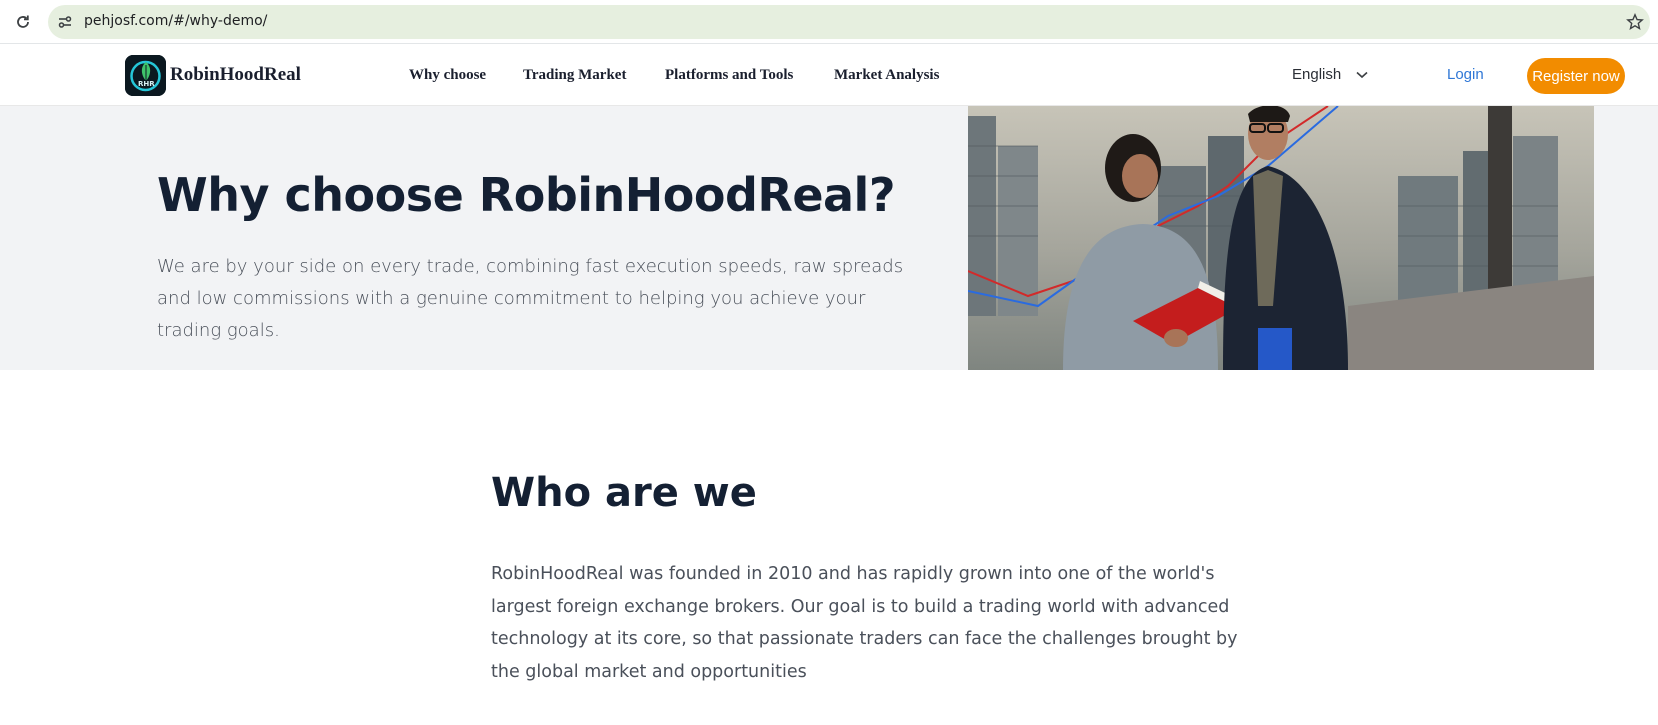 This screenshot has height=725, width=1658. I want to click on browser-toolbar: pehjosf.com/#/why-demo/, so click(829, 22).